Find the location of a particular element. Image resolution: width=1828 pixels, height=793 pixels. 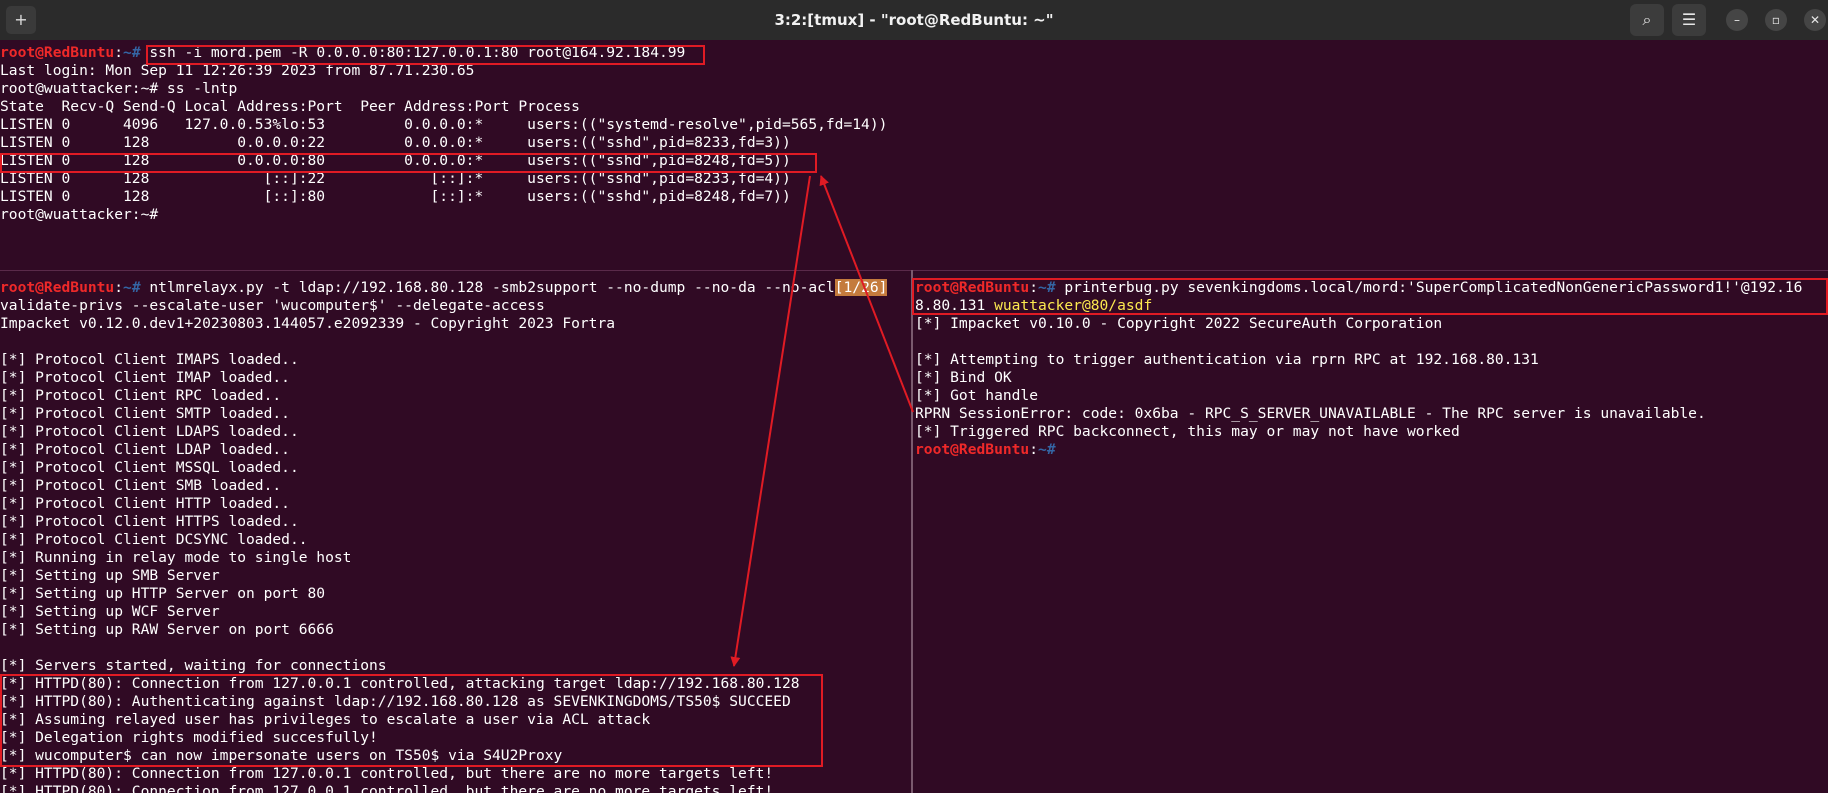

arrow-printerbug-to-listen is located at coordinates (866, 294).